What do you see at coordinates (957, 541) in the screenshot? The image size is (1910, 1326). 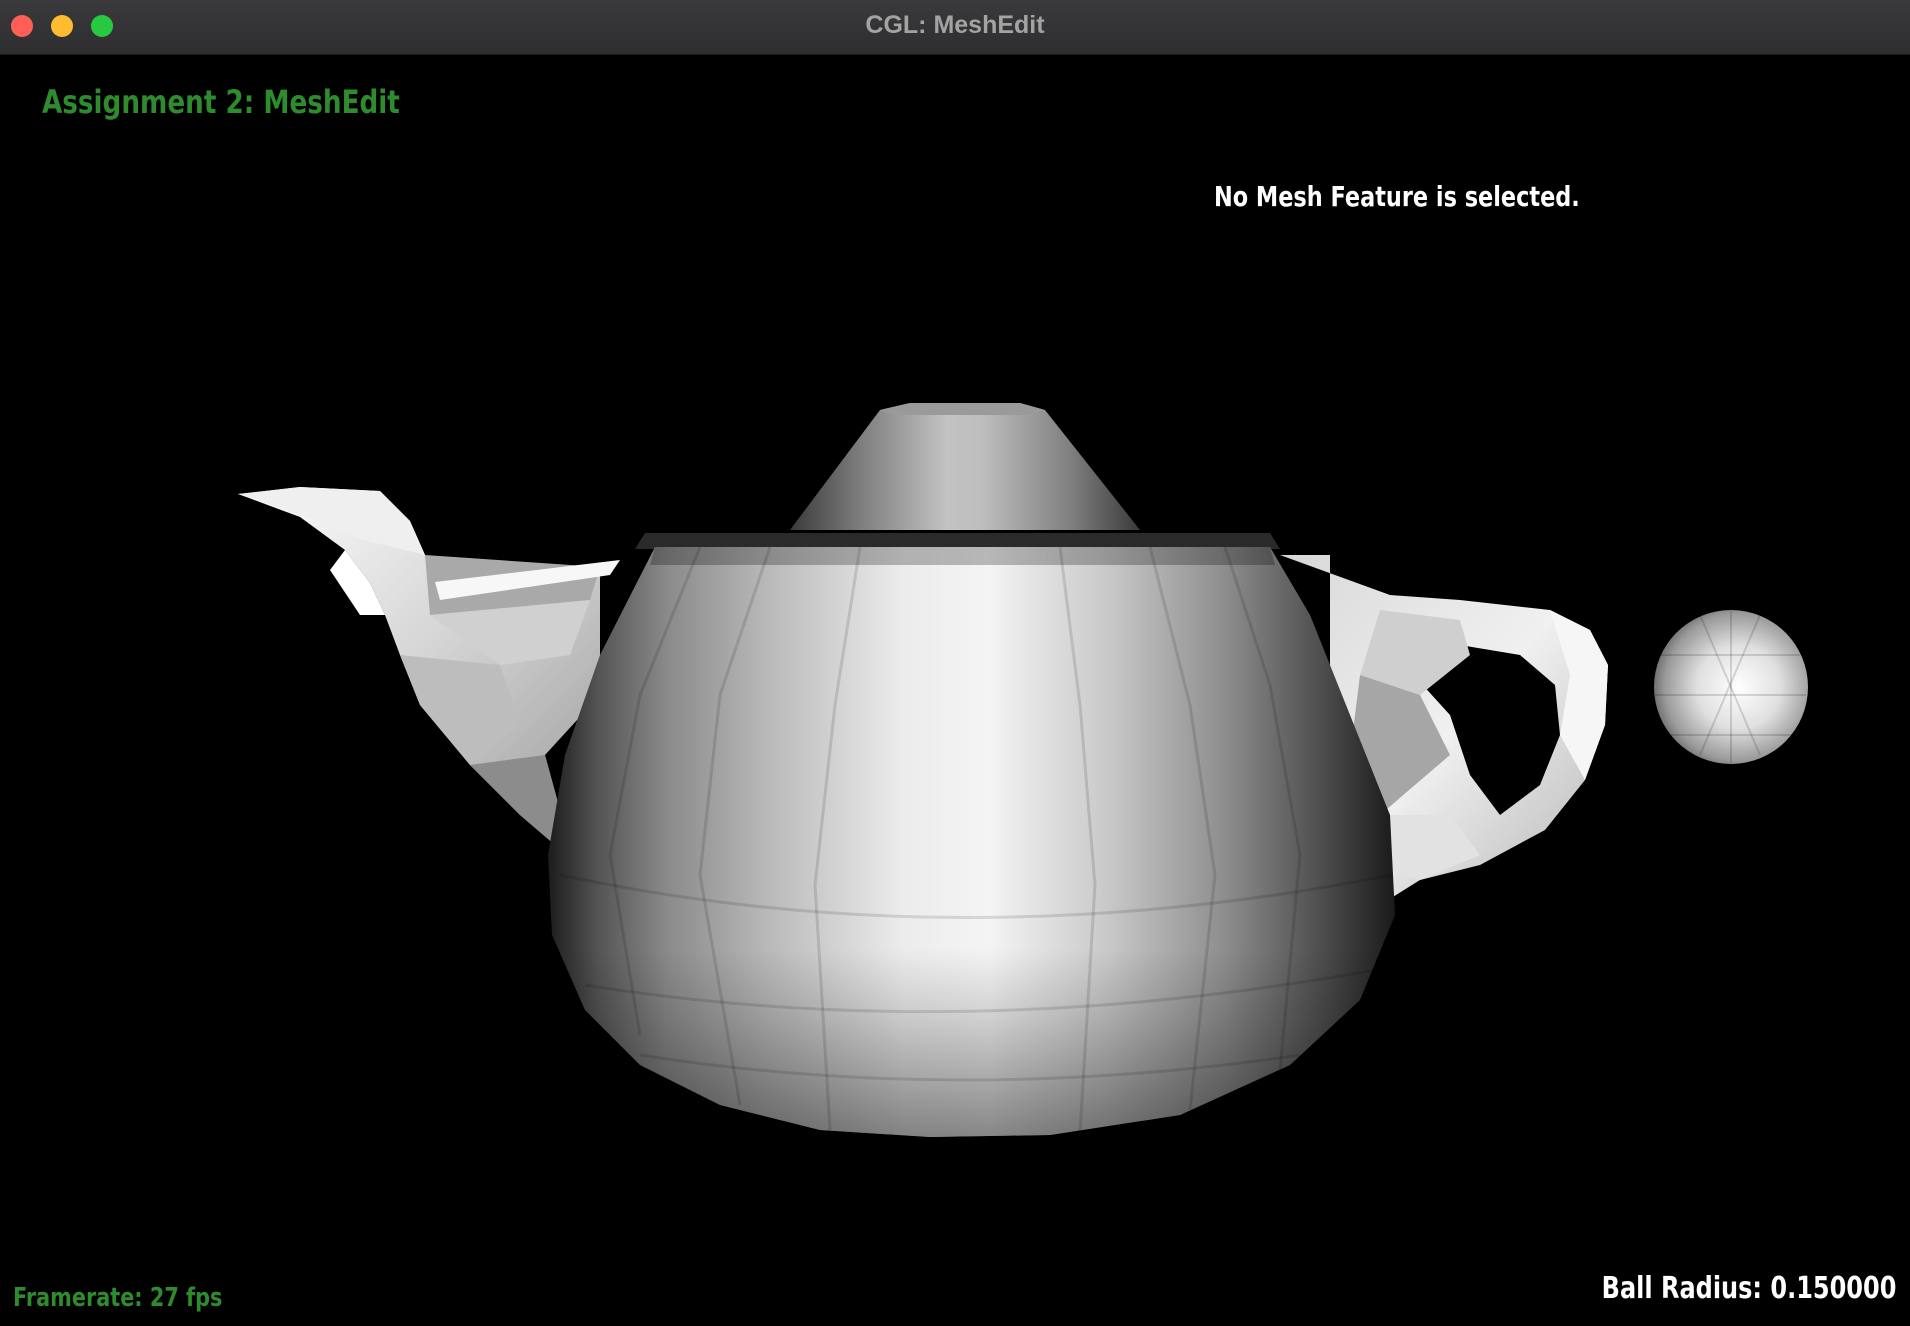 I see `teapot-lid-rim` at bounding box center [957, 541].